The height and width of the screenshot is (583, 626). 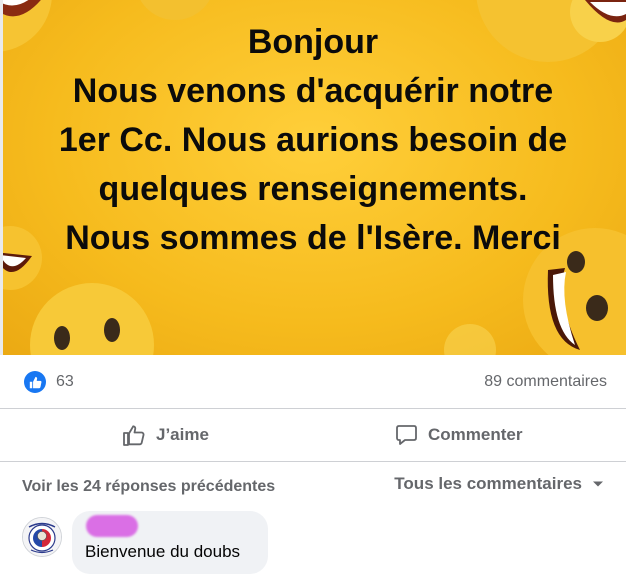 I want to click on reactions-count: 63, so click(x=65, y=382).